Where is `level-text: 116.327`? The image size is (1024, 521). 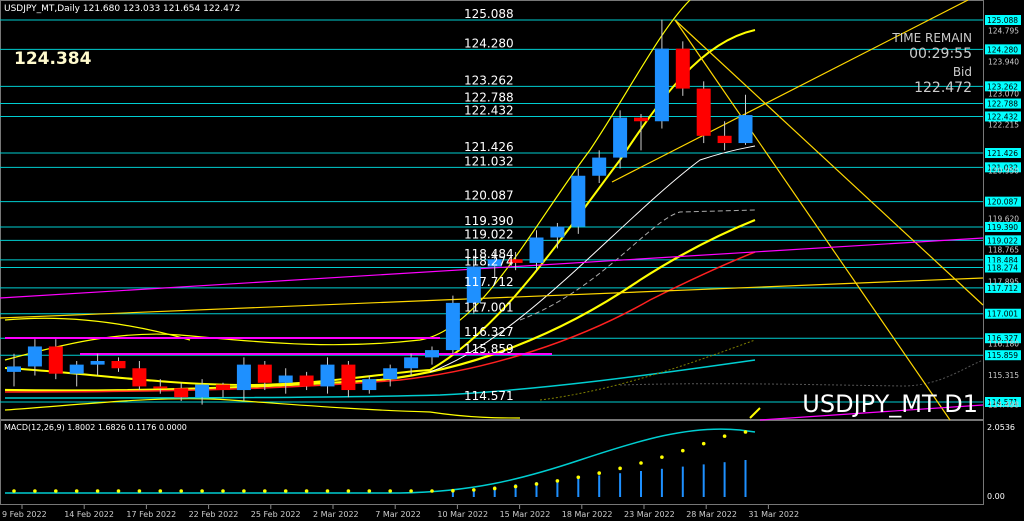
level-text: 116.327 is located at coordinates (489, 332).